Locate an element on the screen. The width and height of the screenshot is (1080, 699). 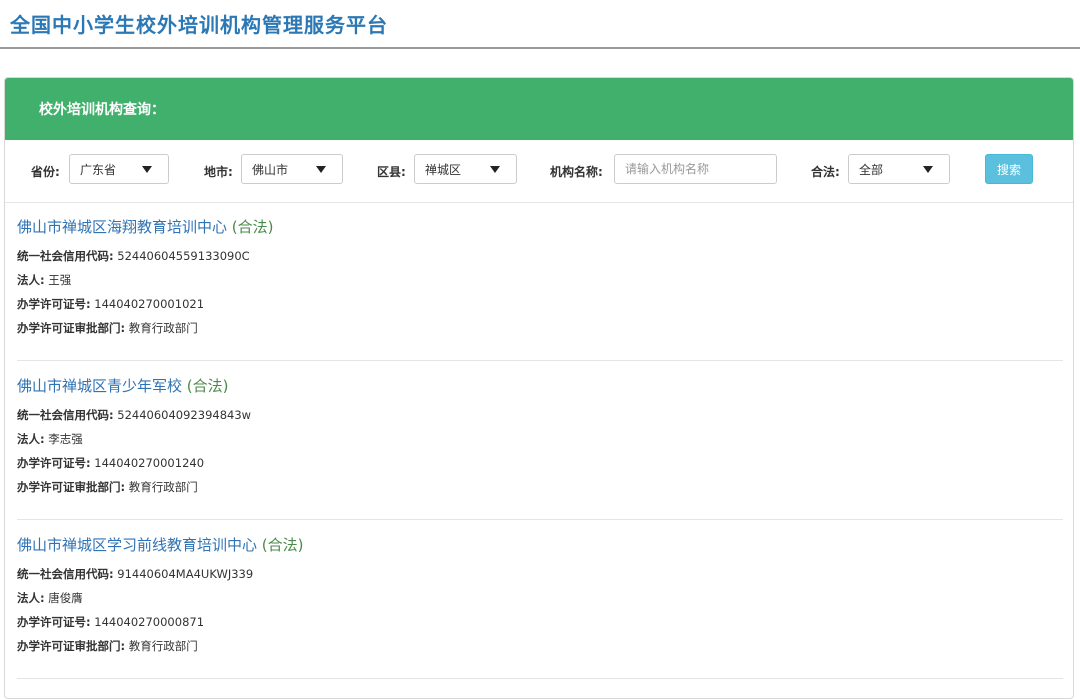
district-value: 禅城区 is located at coordinates (443, 169).